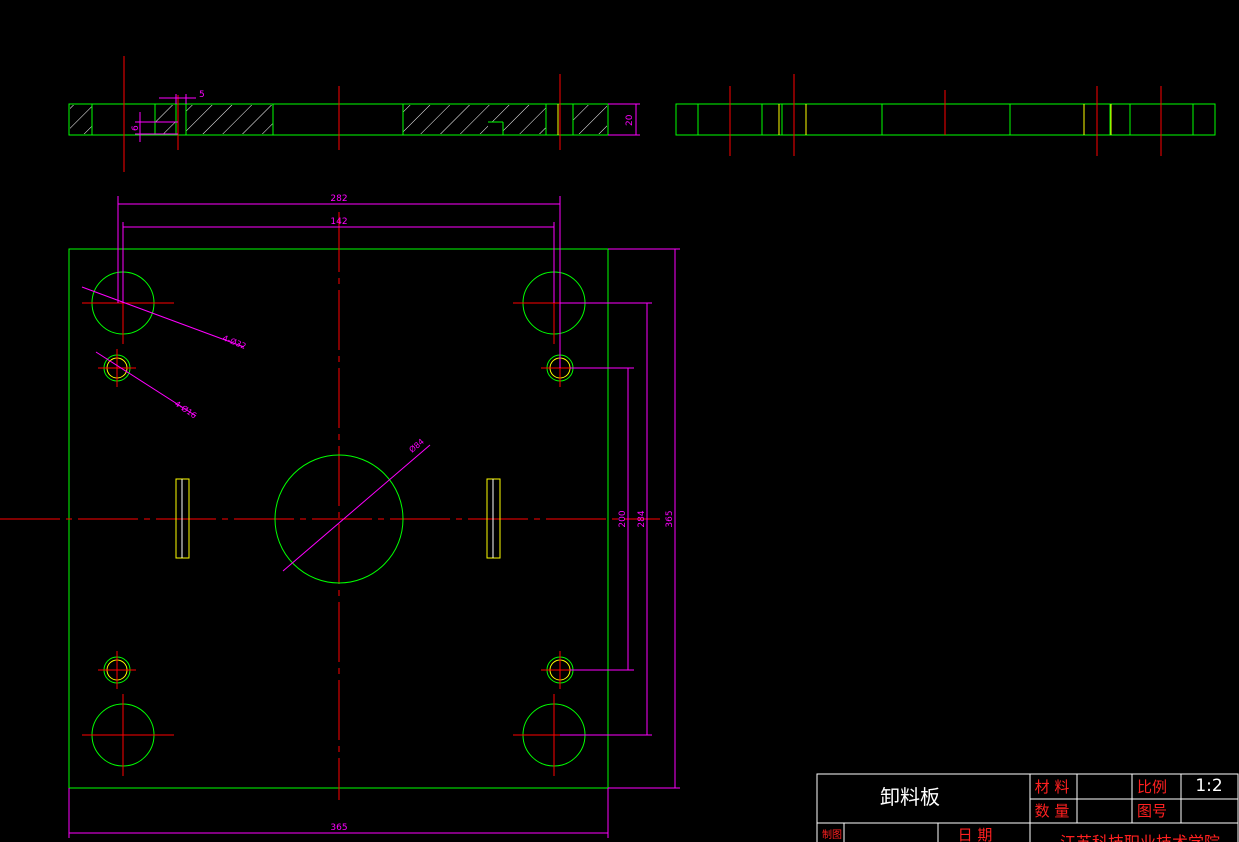  What do you see at coordinates (1152, 787) in the screenshot?
I see `scale-label: 比例` at bounding box center [1152, 787].